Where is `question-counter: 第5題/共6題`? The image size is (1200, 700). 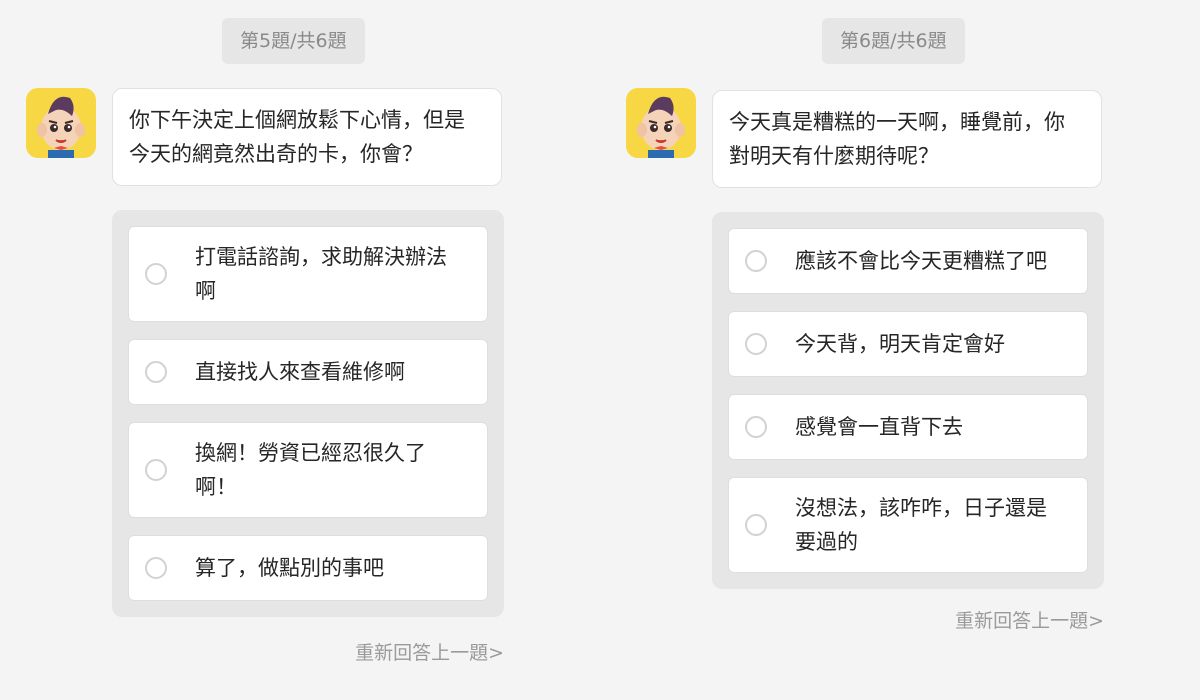
question-counter: 第5題/共6題 is located at coordinates (293, 41).